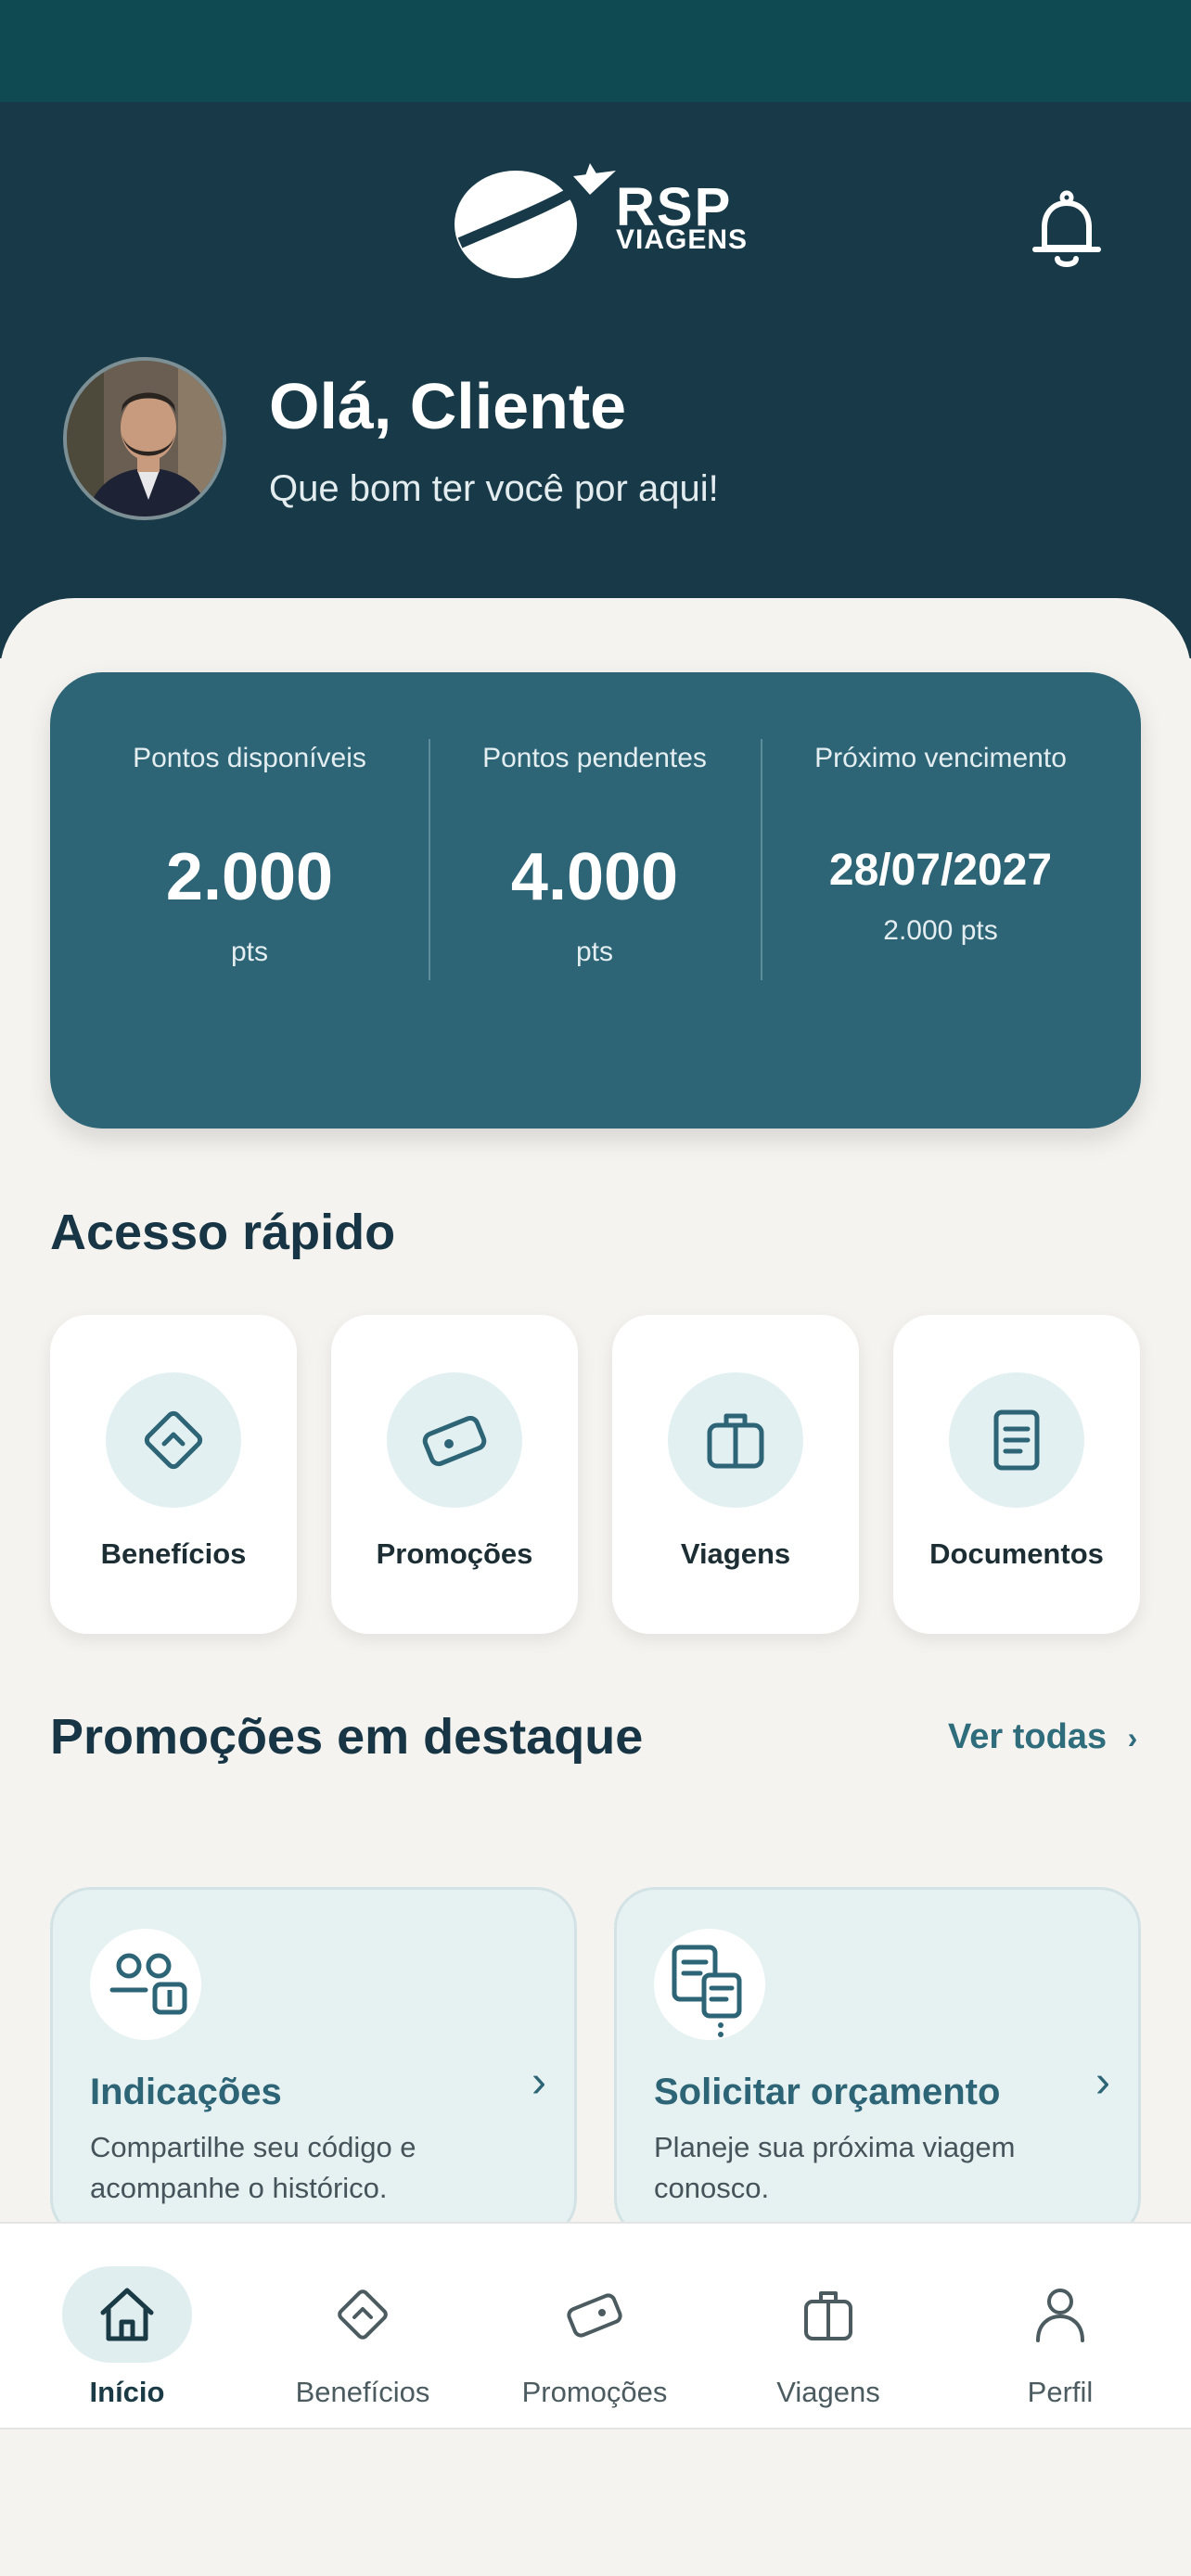  I want to click on promo-card-description: Planeje sua próxima viagem conosco., so click(835, 2167).